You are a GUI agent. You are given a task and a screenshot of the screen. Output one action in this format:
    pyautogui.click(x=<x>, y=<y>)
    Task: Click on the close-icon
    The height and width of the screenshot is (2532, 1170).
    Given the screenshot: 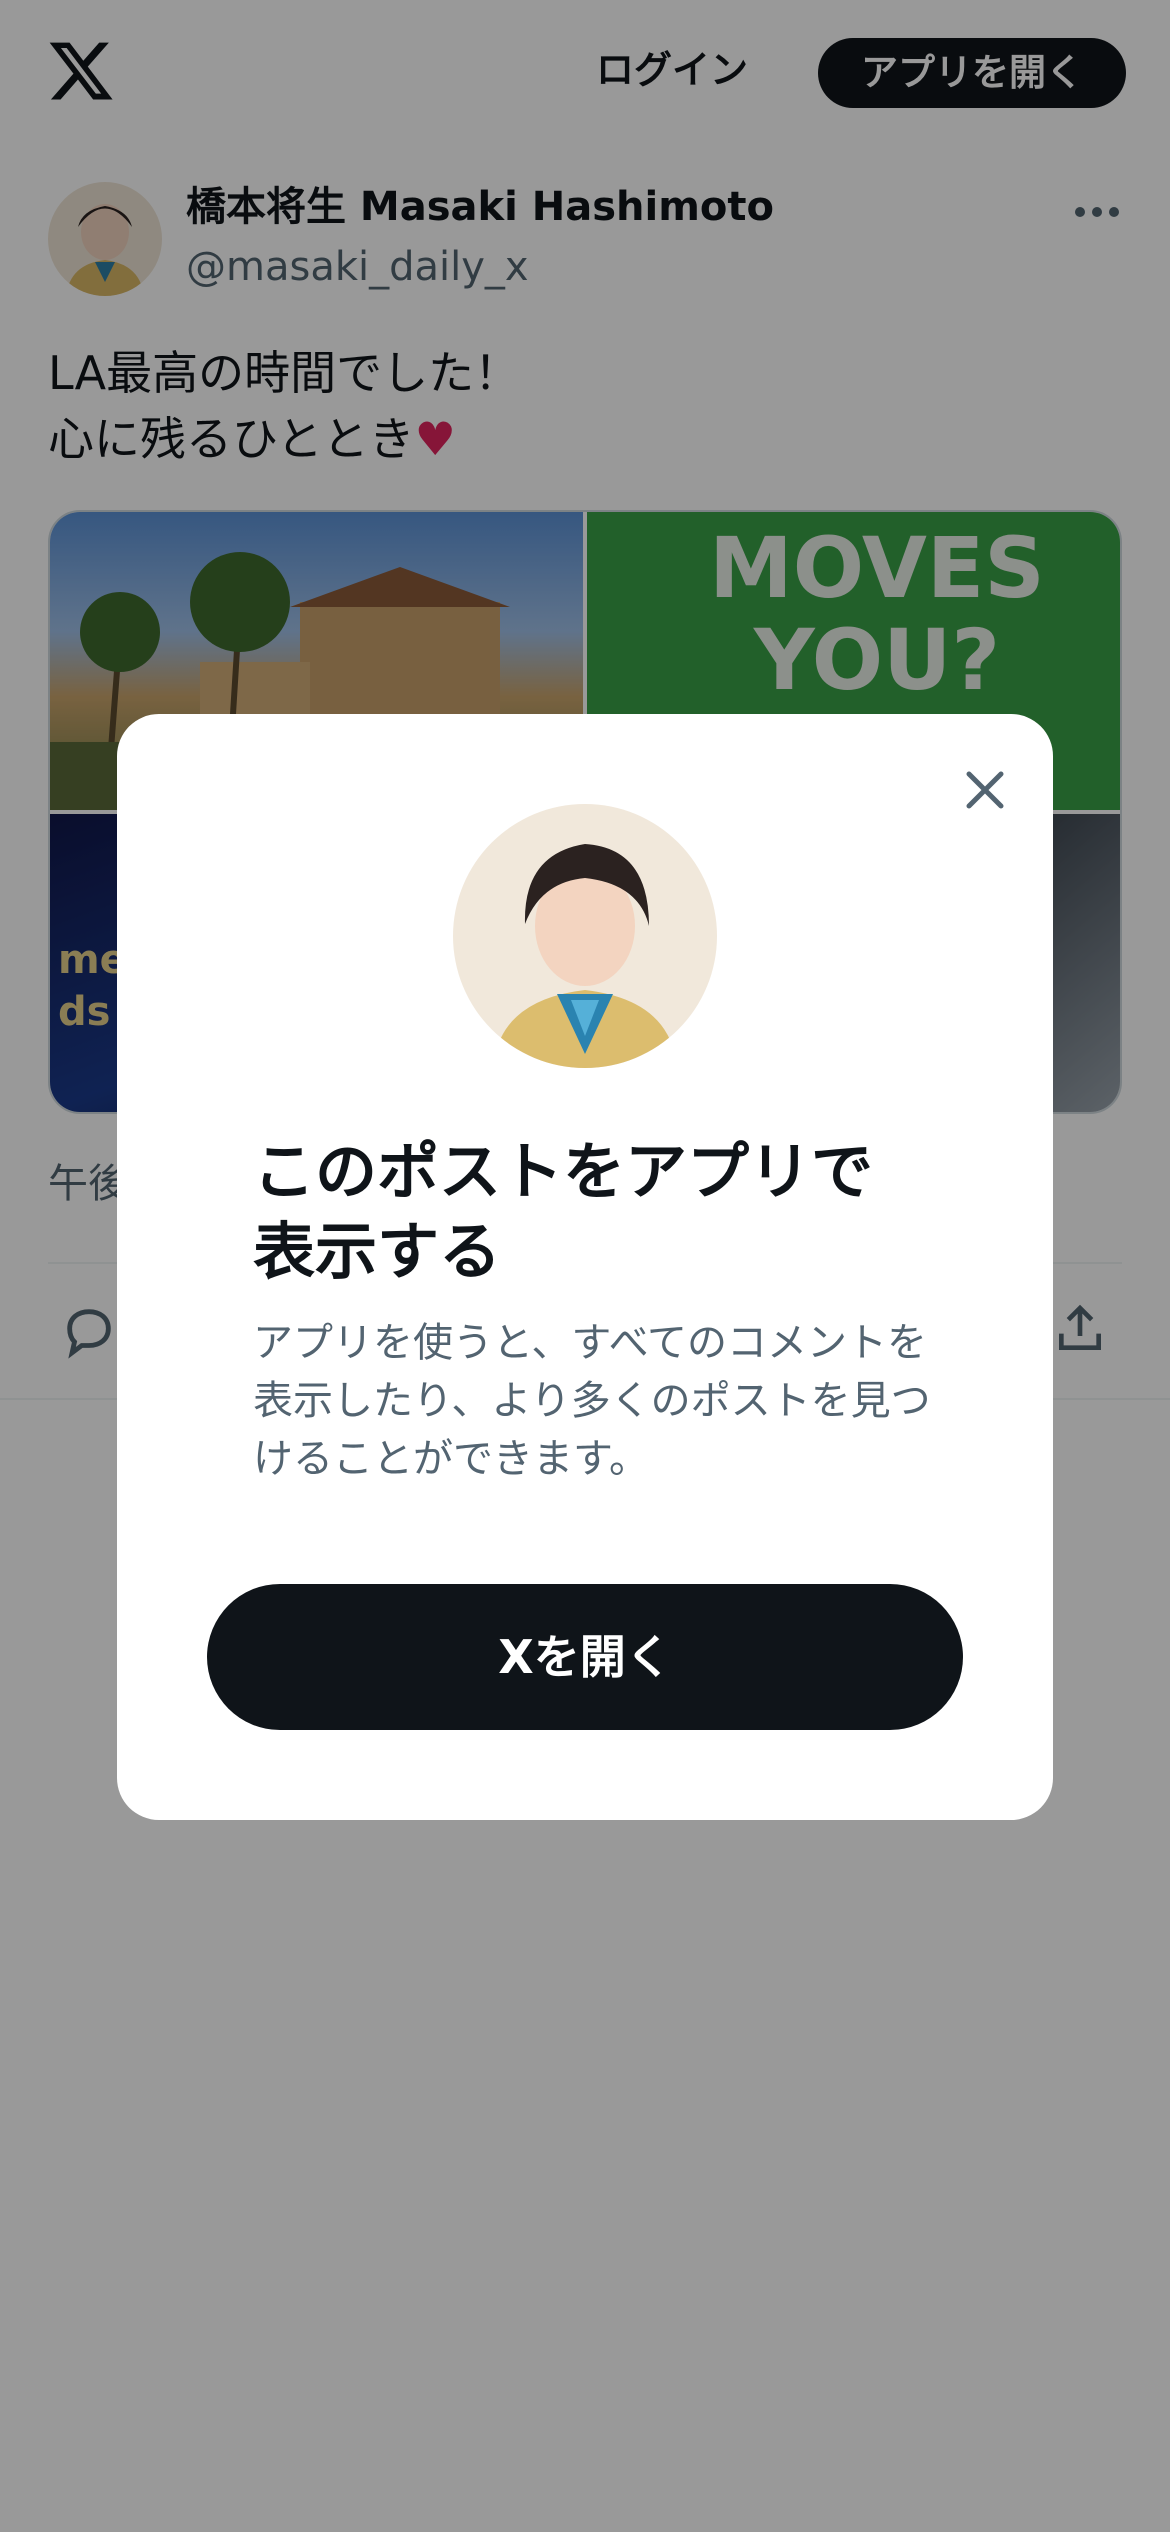 What is the action you would take?
    pyautogui.click(x=985, y=790)
    